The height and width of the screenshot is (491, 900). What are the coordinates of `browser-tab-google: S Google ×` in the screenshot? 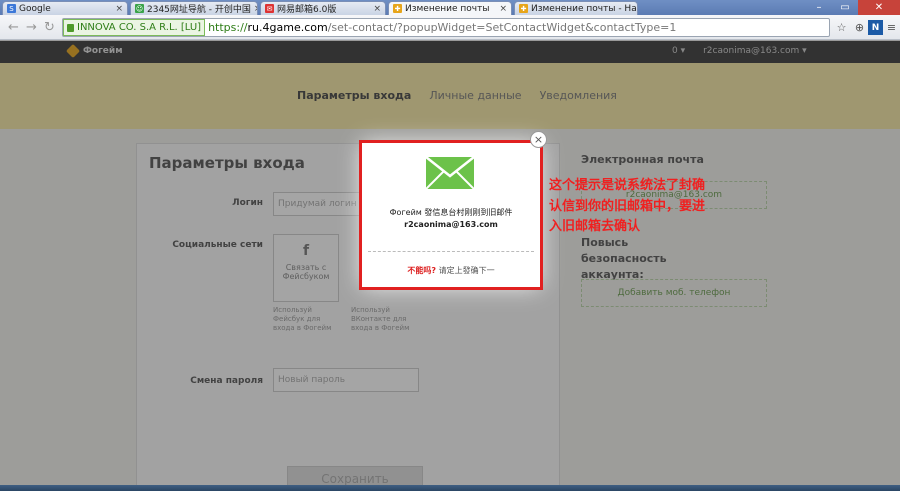 It's located at (65, 8).